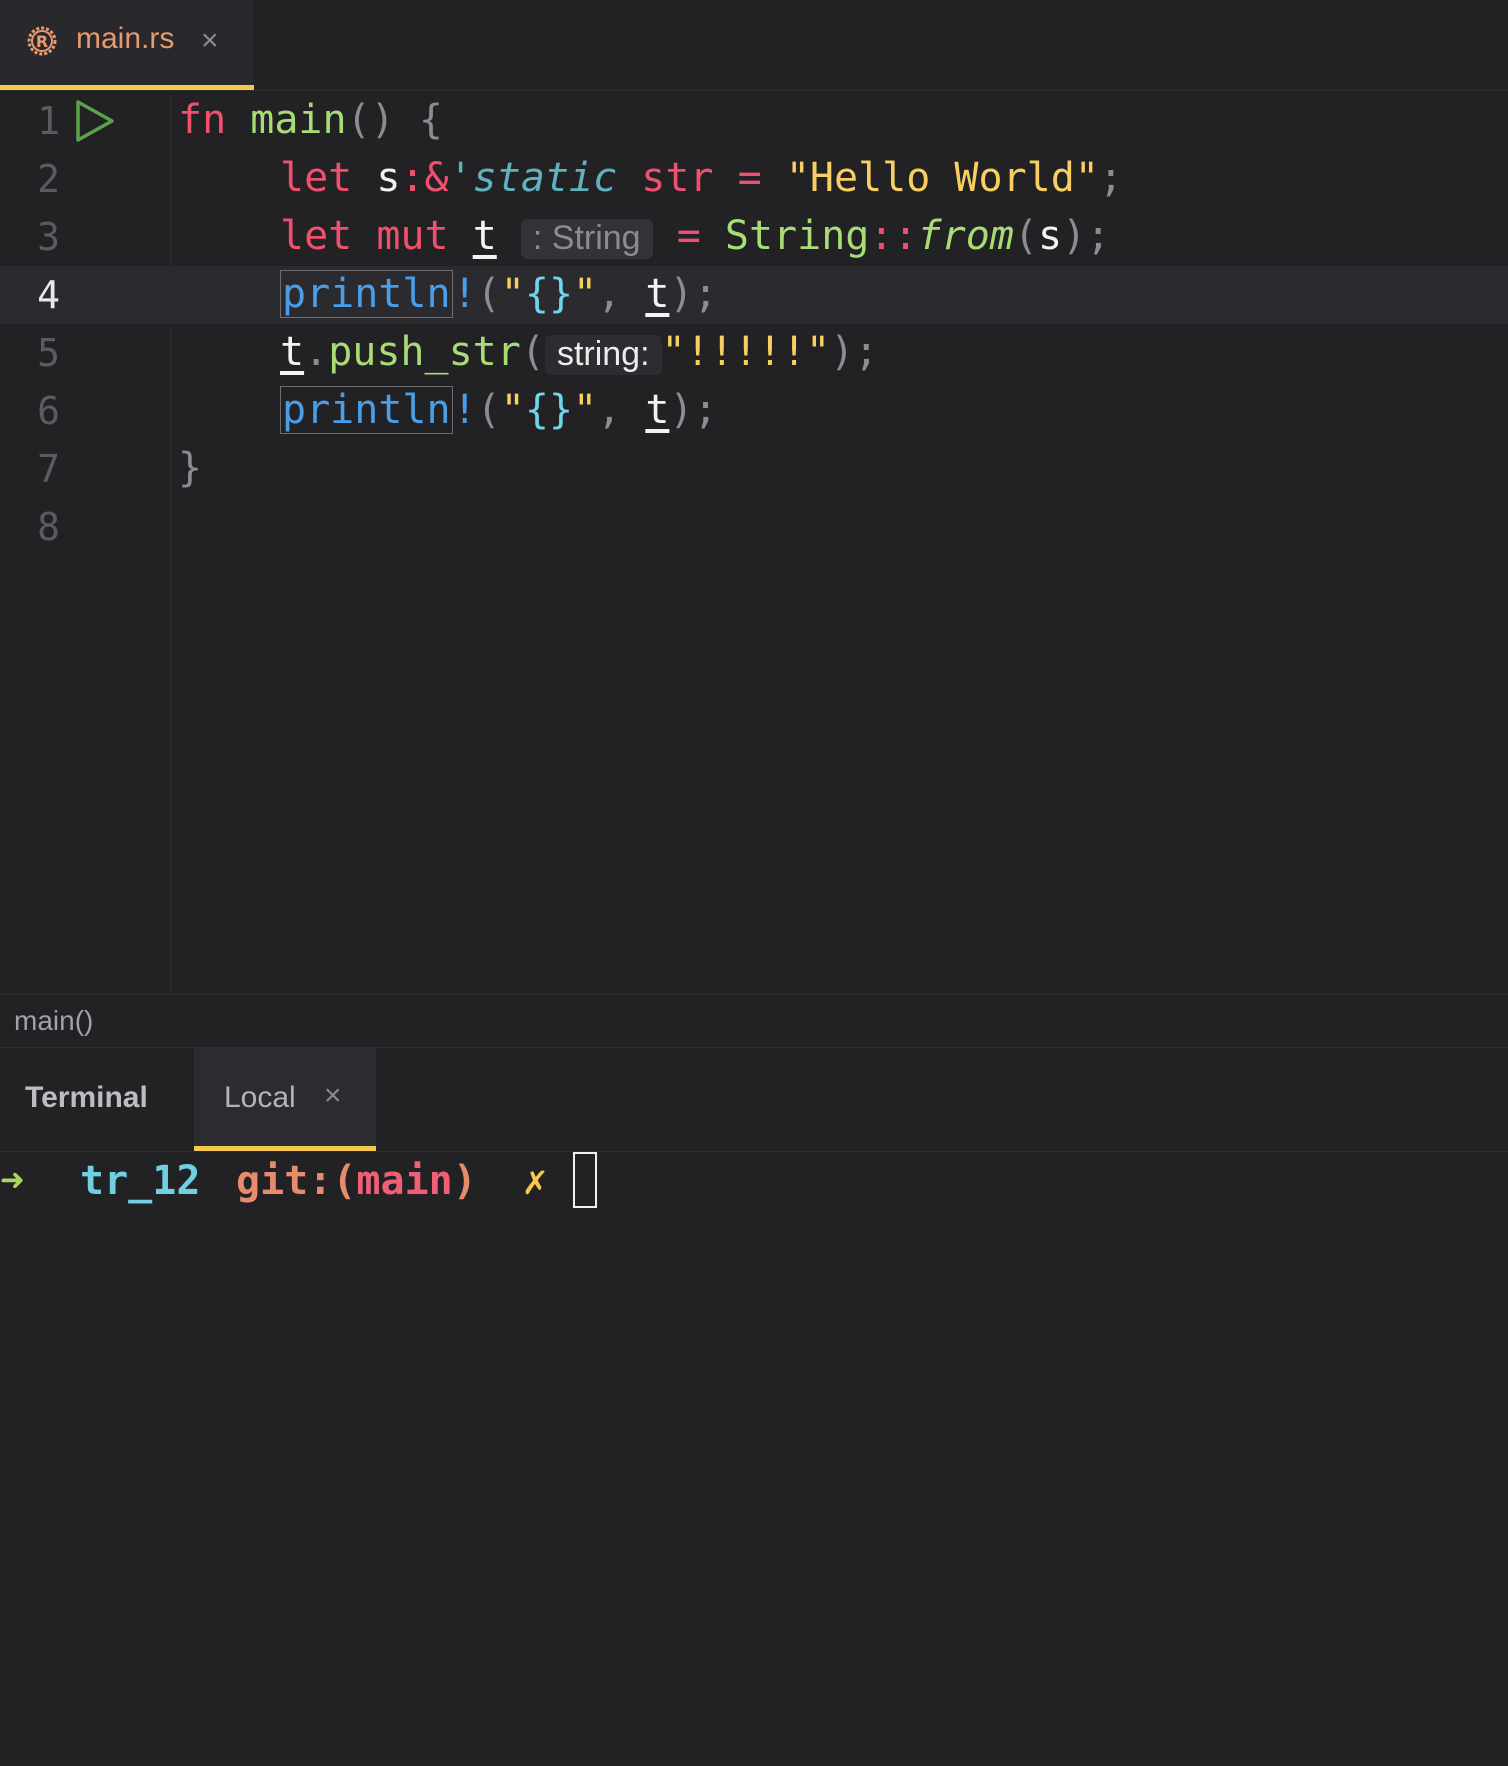  What do you see at coordinates (48, 353) in the screenshot?
I see `line-number: 5` at bounding box center [48, 353].